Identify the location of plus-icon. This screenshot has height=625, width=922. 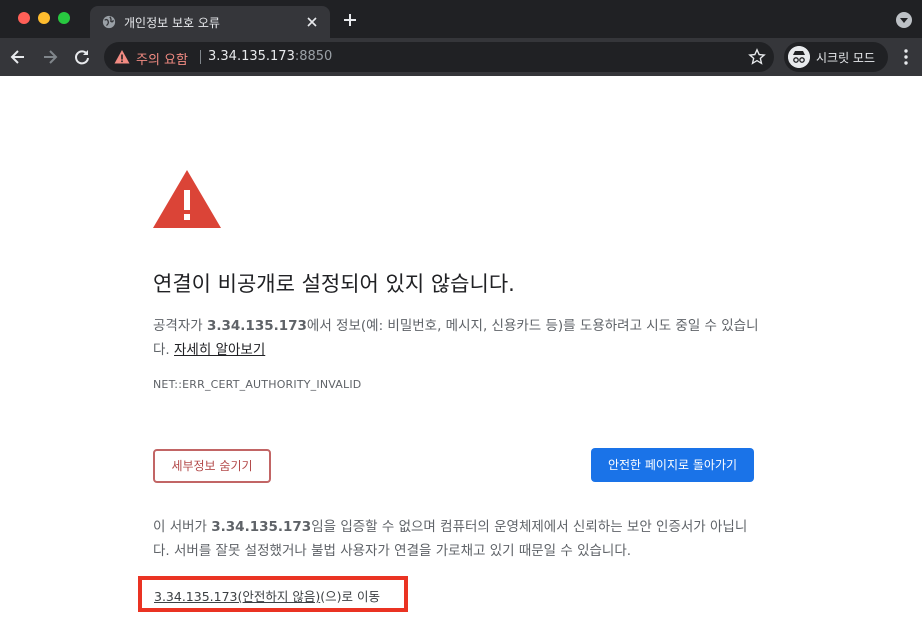
(350, 20).